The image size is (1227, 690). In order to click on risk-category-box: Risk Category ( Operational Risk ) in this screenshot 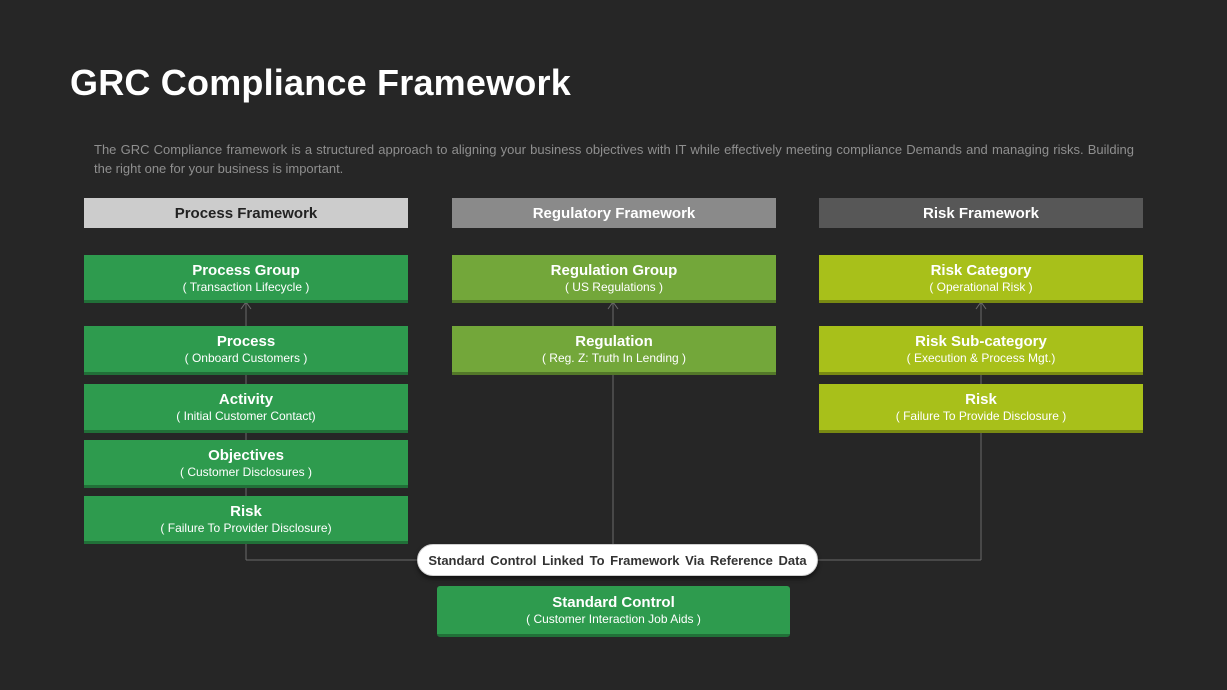, I will do `click(981, 279)`.